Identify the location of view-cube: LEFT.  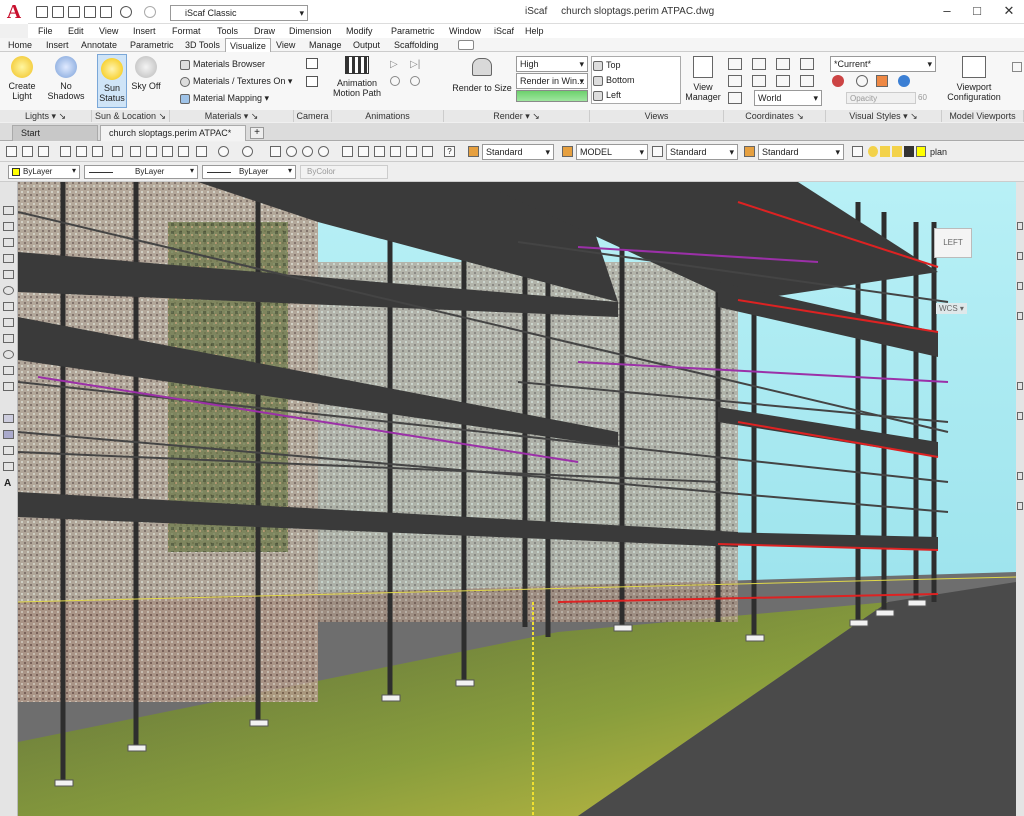
(953, 243).